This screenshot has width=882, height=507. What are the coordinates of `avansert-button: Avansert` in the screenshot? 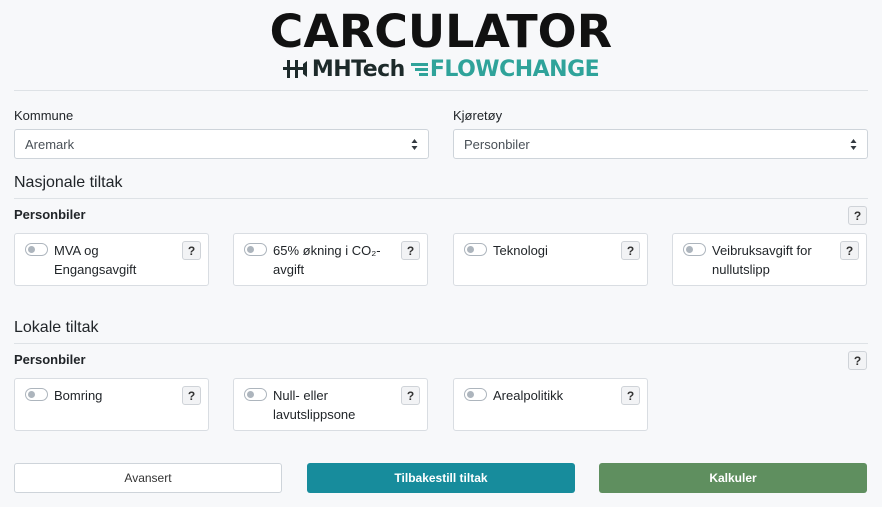 It's located at (148, 478).